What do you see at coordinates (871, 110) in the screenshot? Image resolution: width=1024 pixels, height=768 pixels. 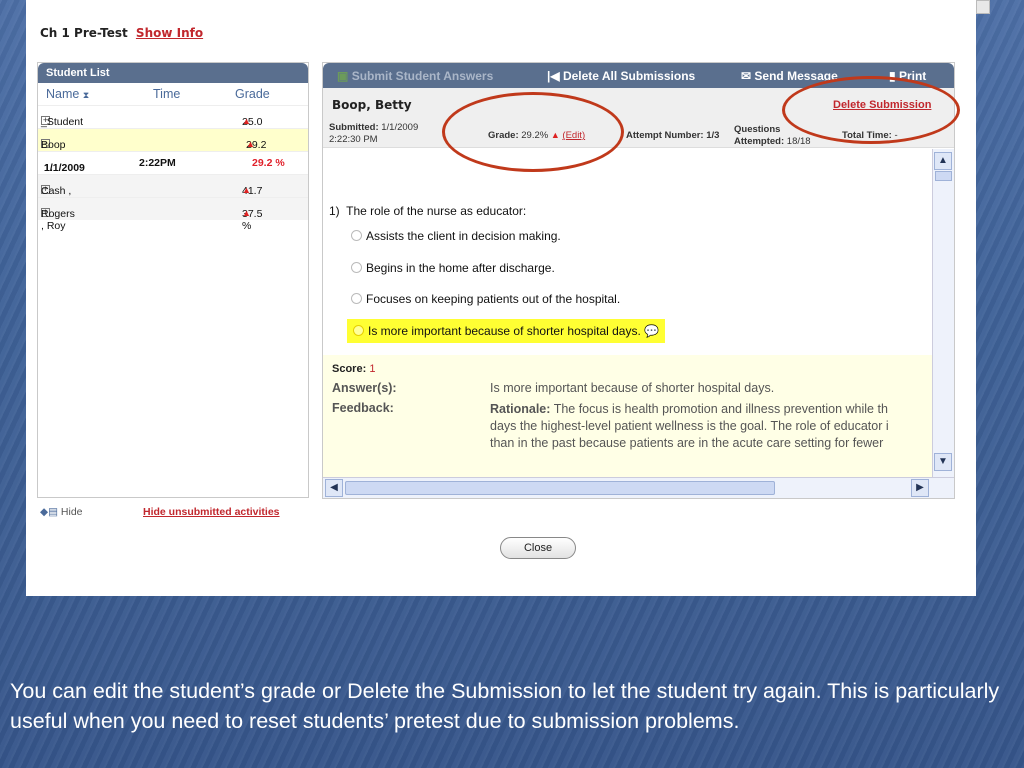 I see `annotation-circle-delete` at bounding box center [871, 110].